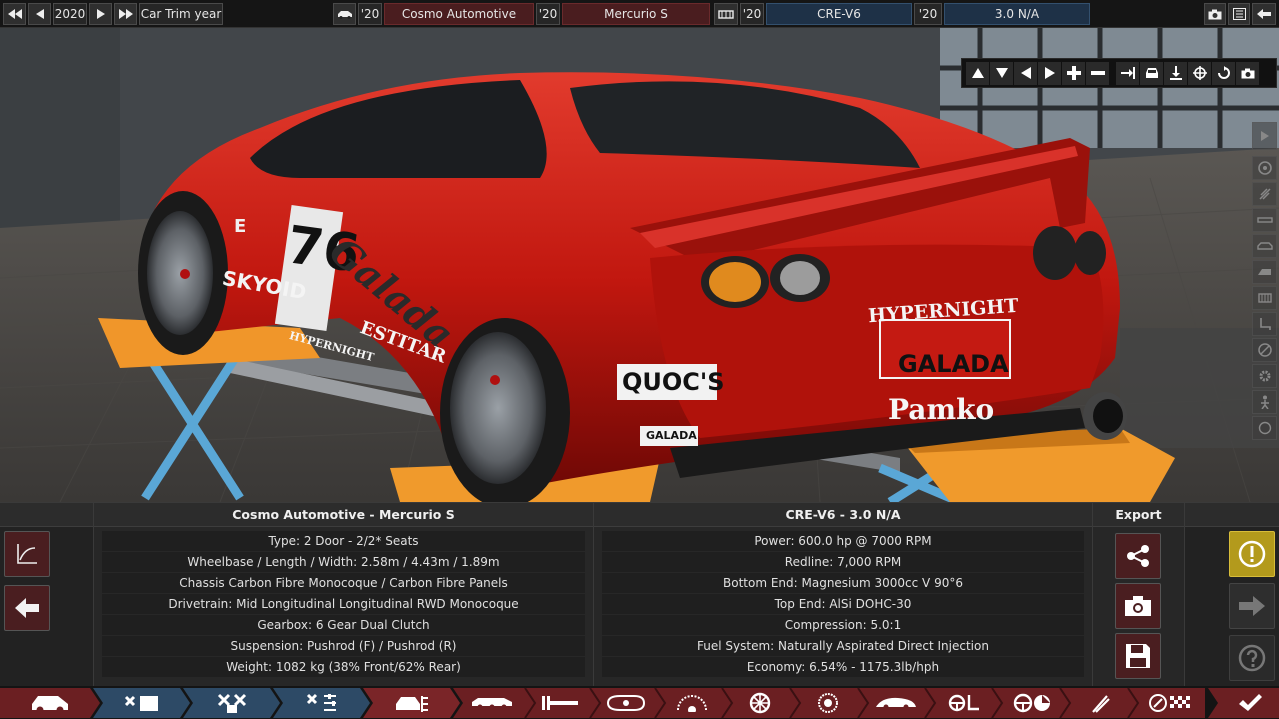 Image resolution: width=1279 pixels, height=719 pixels. I want to click on wheel-rim-icon, so click(760, 703).